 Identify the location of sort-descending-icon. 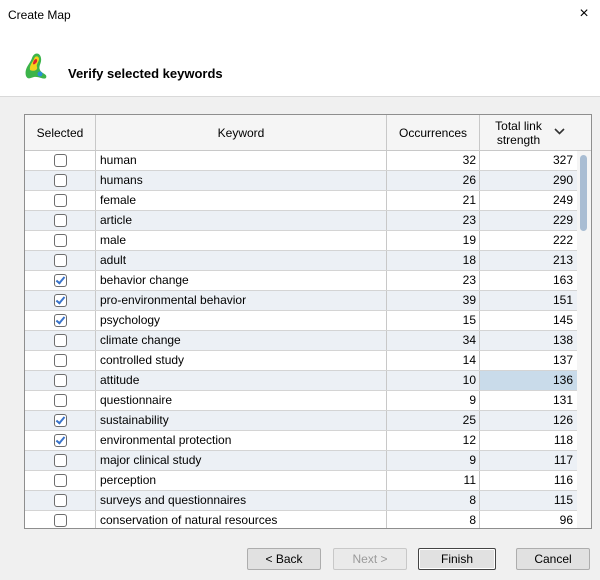
(559, 133).